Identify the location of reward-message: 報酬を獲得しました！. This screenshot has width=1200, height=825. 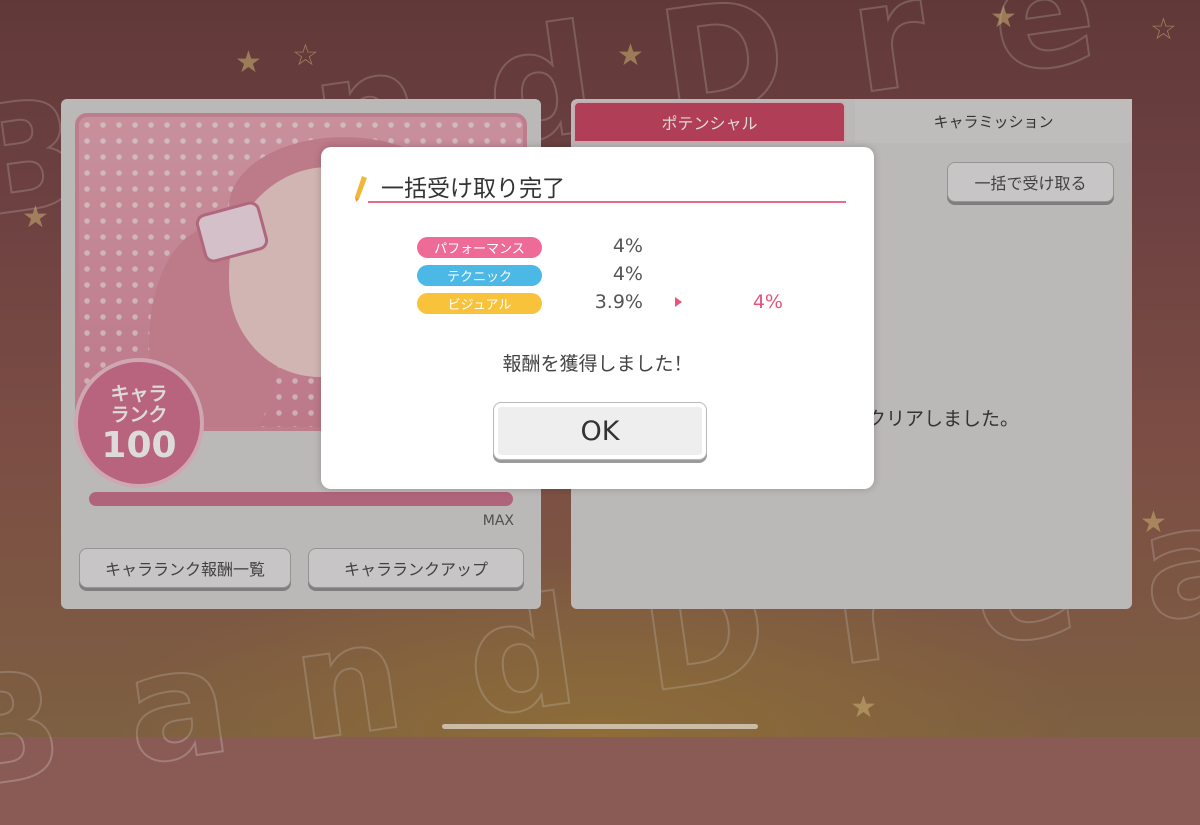
(597, 364).